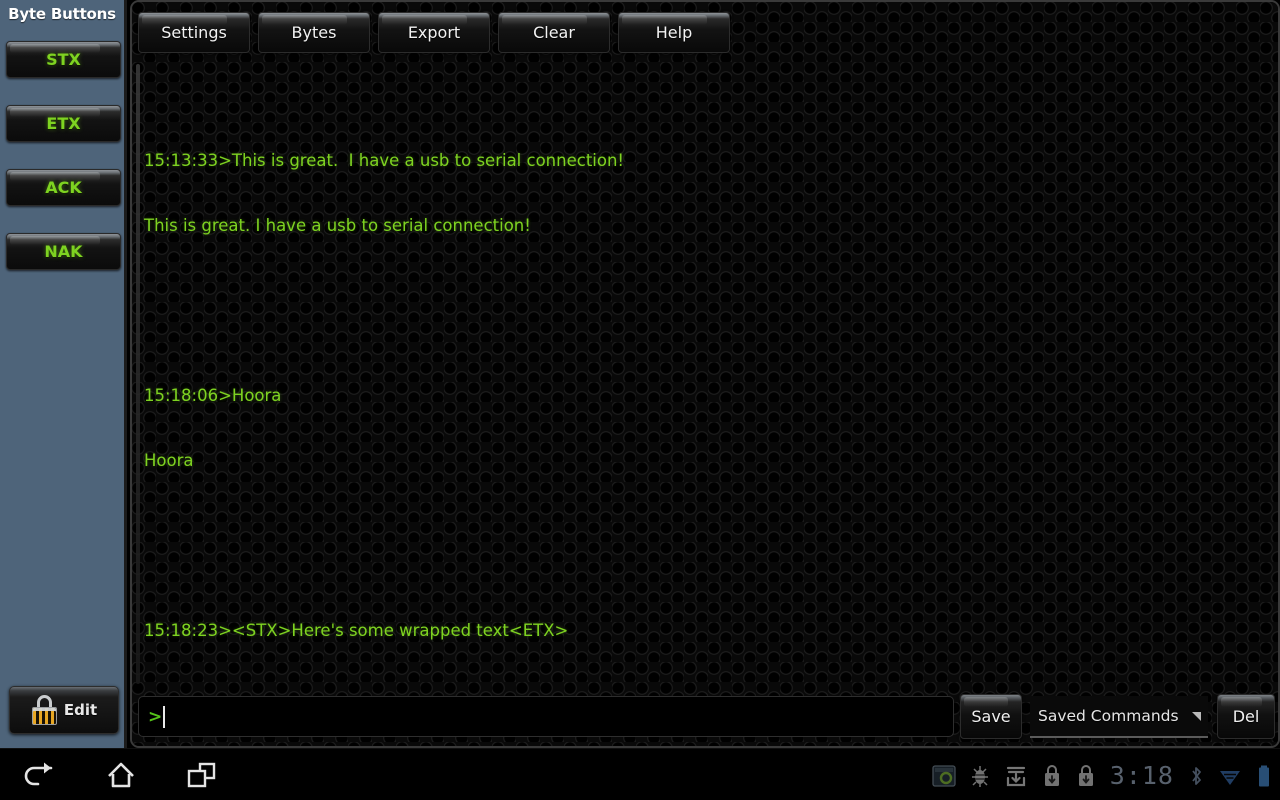  I want to click on toolbar-button-label: Settings, so click(194, 32).